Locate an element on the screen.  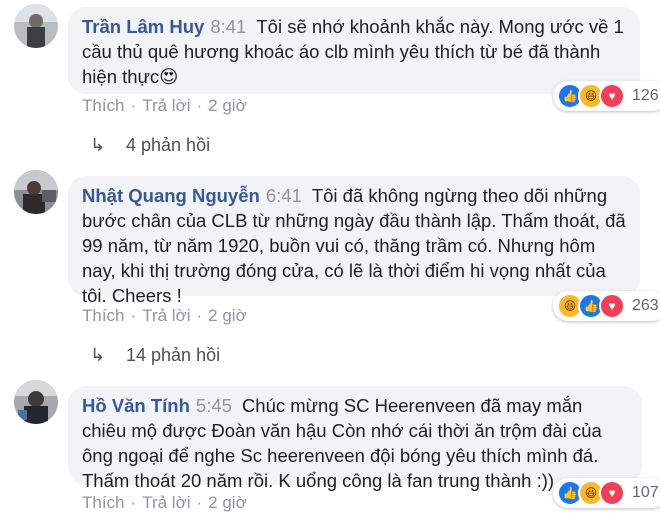
reaction-summary: 👍 😆 ♥ 126 is located at coordinates (606, 96).